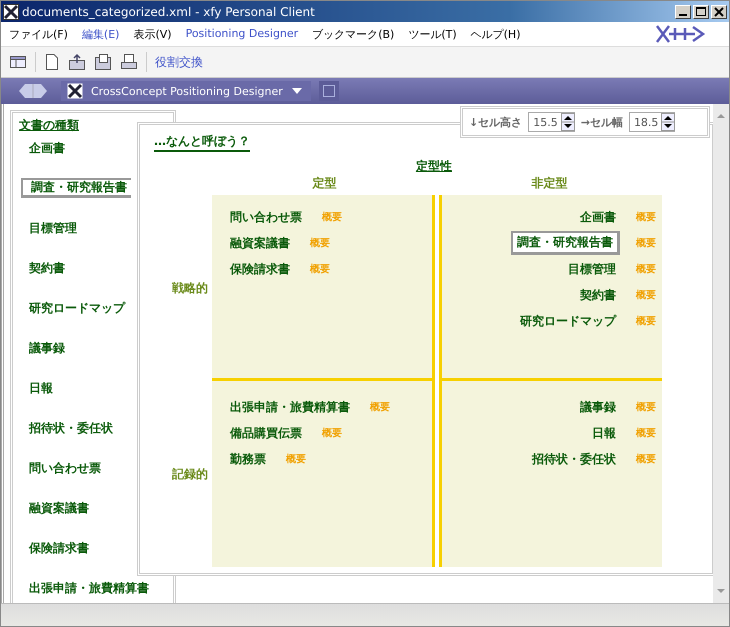 This screenshot has height=627, width=730. I want to click on selector-label: CrossConcept Positioning Designer, so click(187, 91).